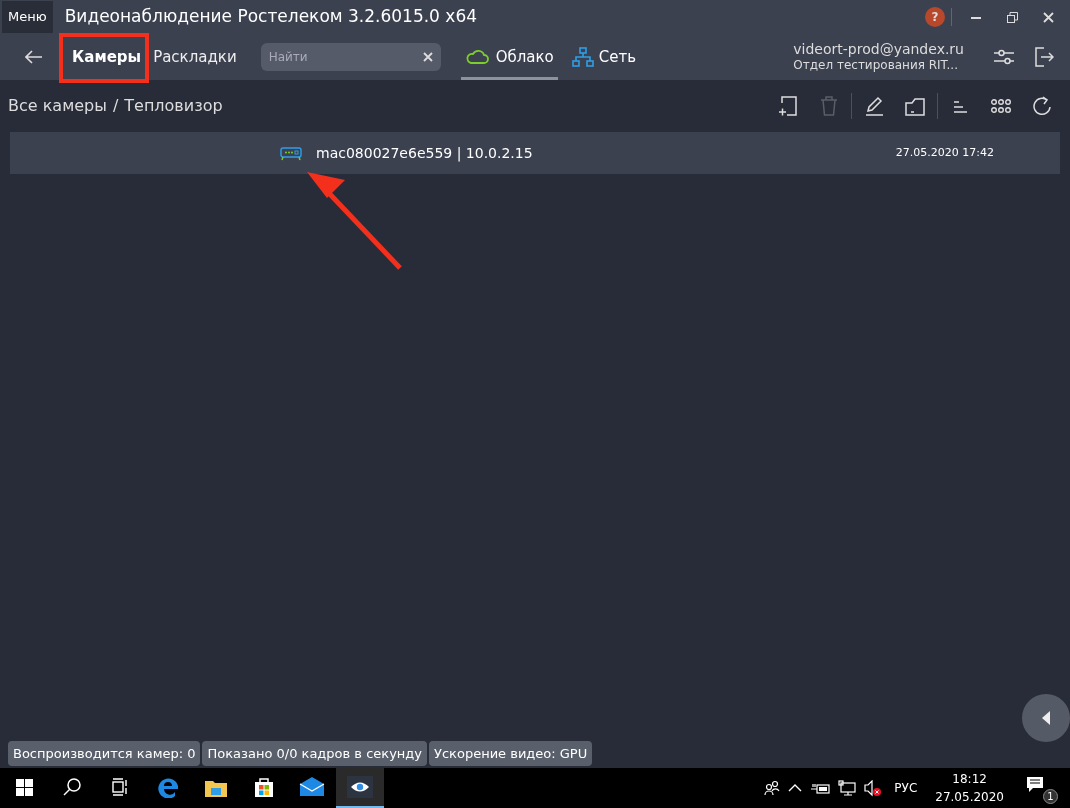 The height and width of the screenshot is (808, 1070). What do you see at coordinates (173, 106) in the screenshot?
I see `breadcrumb-current: Тепловизор` at bounding box center [173, 106].